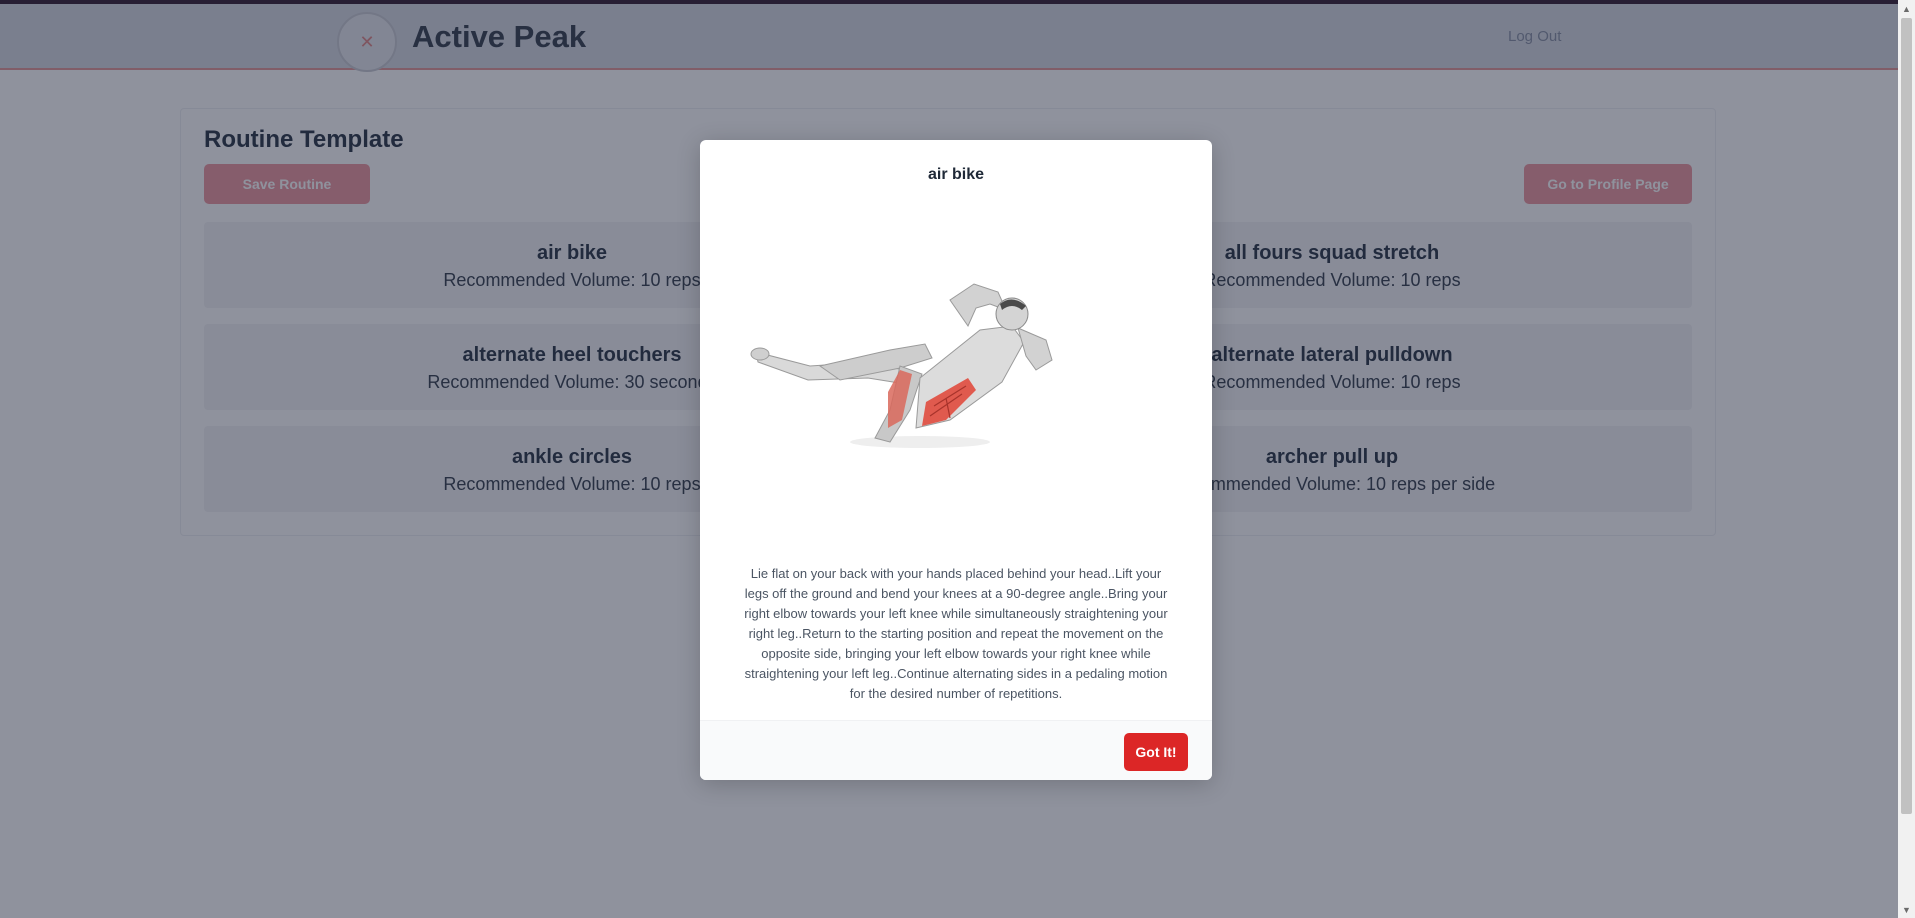  Describe the element at coordinates (956, 750) in the screenshot. I see `modal-footer: Got It!` at that location.